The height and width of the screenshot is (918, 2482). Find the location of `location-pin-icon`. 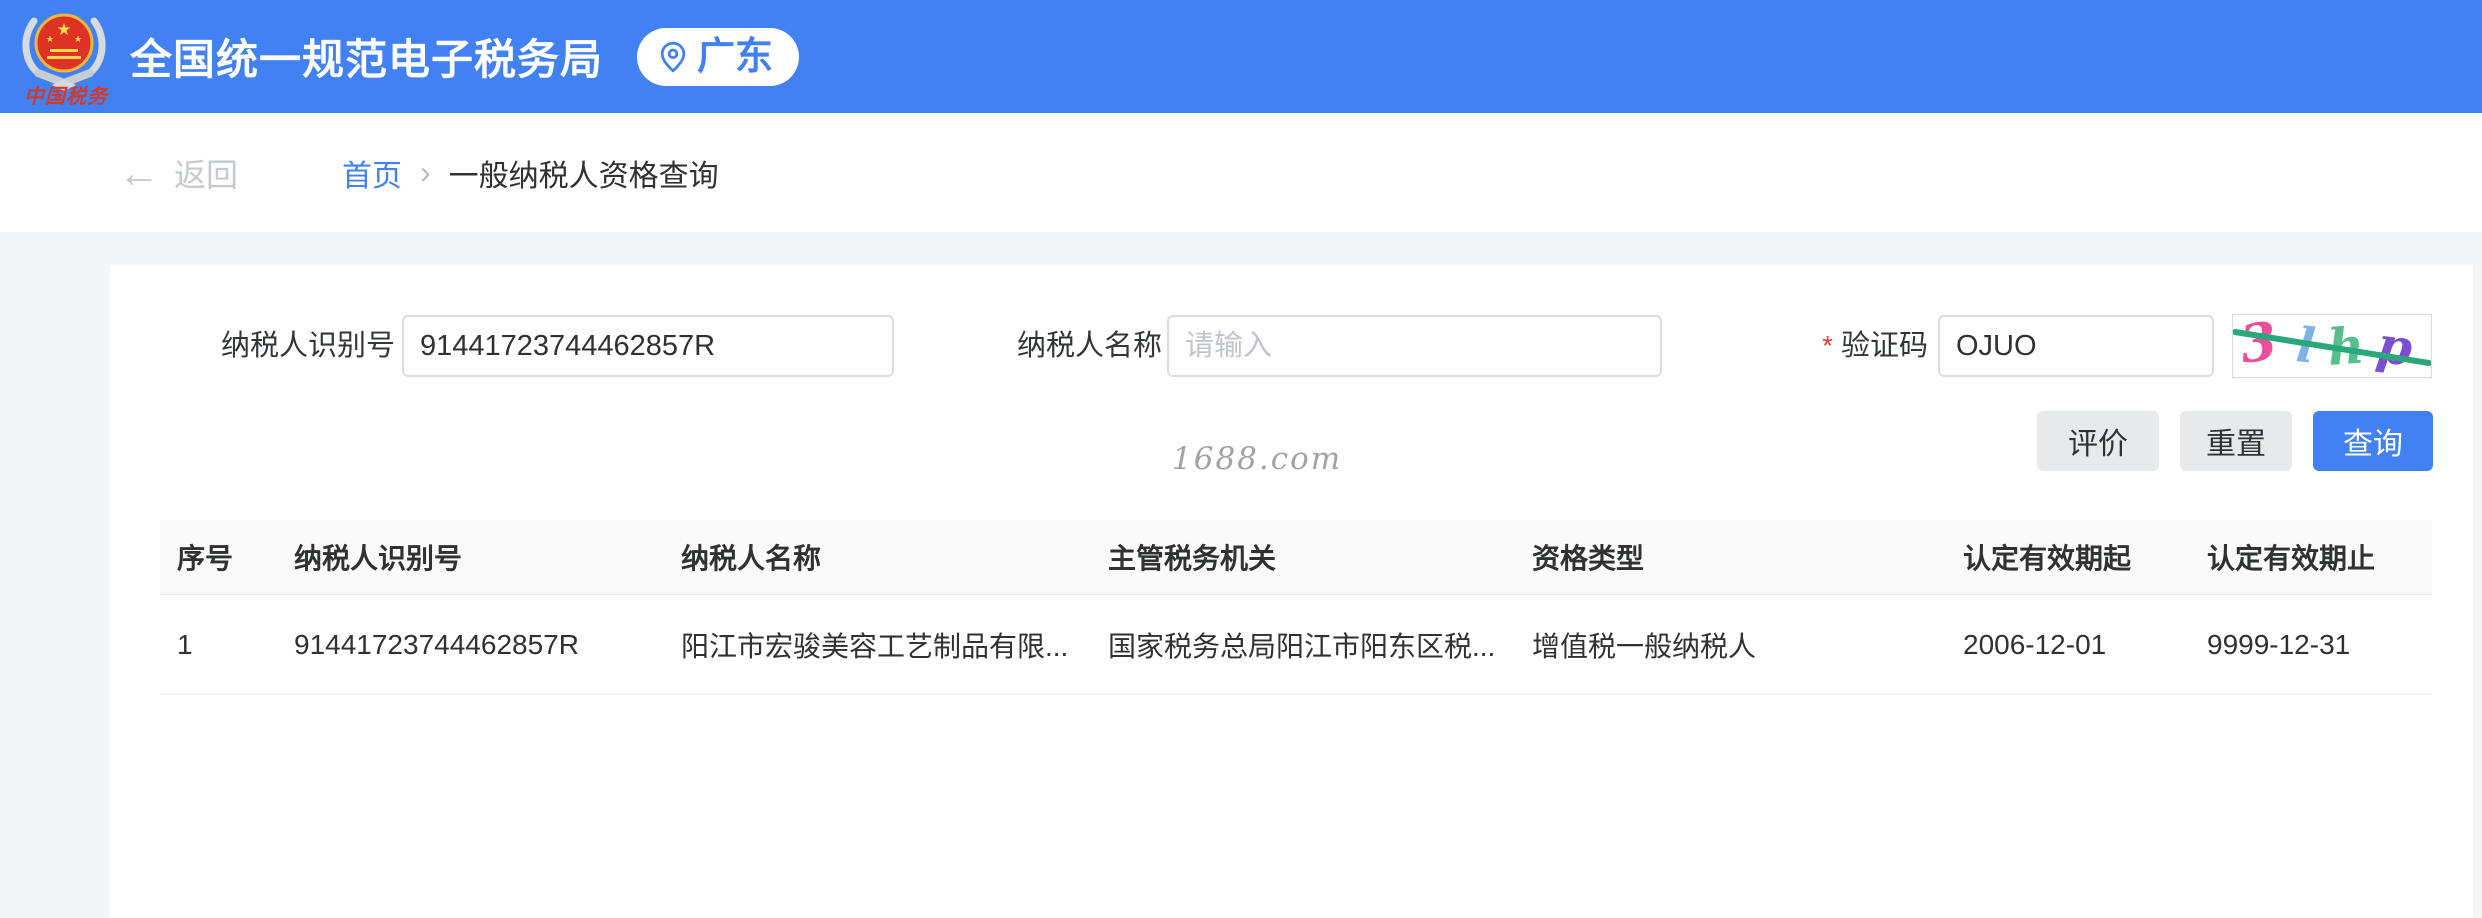

location-pin-icon is located at coordinates (673, 57).